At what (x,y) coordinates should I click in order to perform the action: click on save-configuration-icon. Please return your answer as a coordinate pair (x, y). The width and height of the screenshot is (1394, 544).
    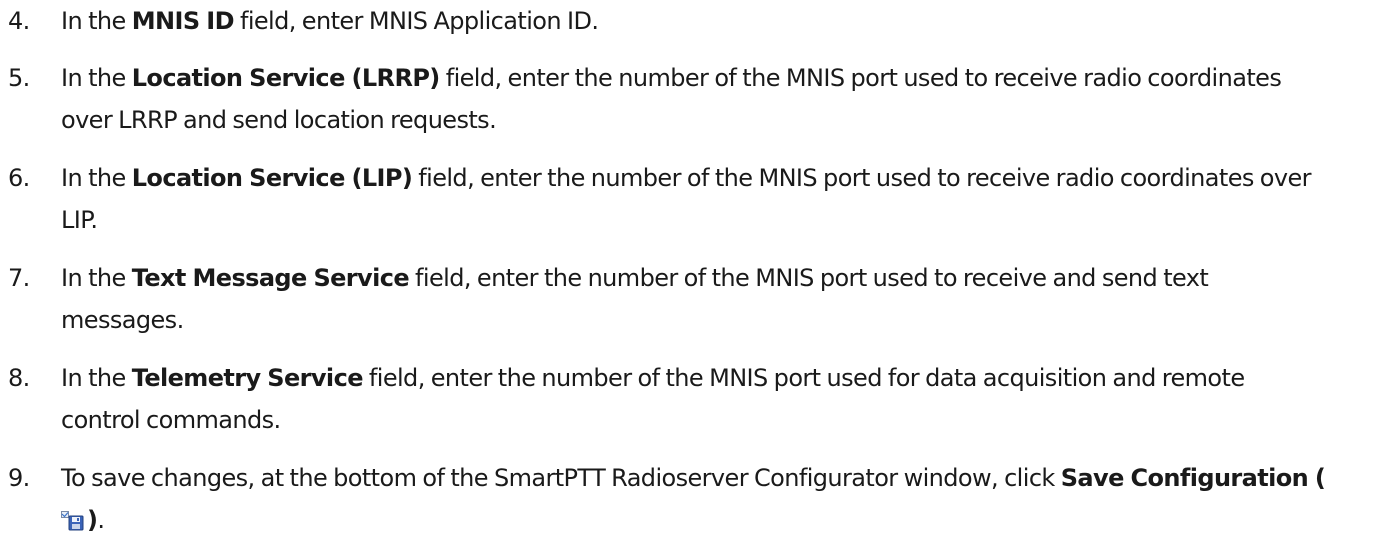
    Looking at the image, I should click on (73, 516).